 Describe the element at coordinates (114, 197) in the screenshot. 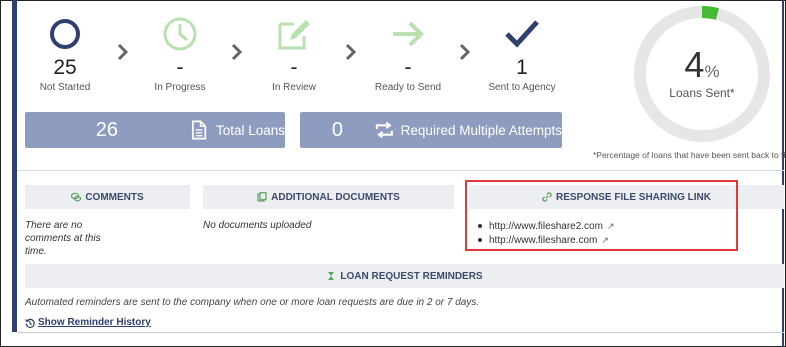

I see `comments-title: COMMENTS` at that location.